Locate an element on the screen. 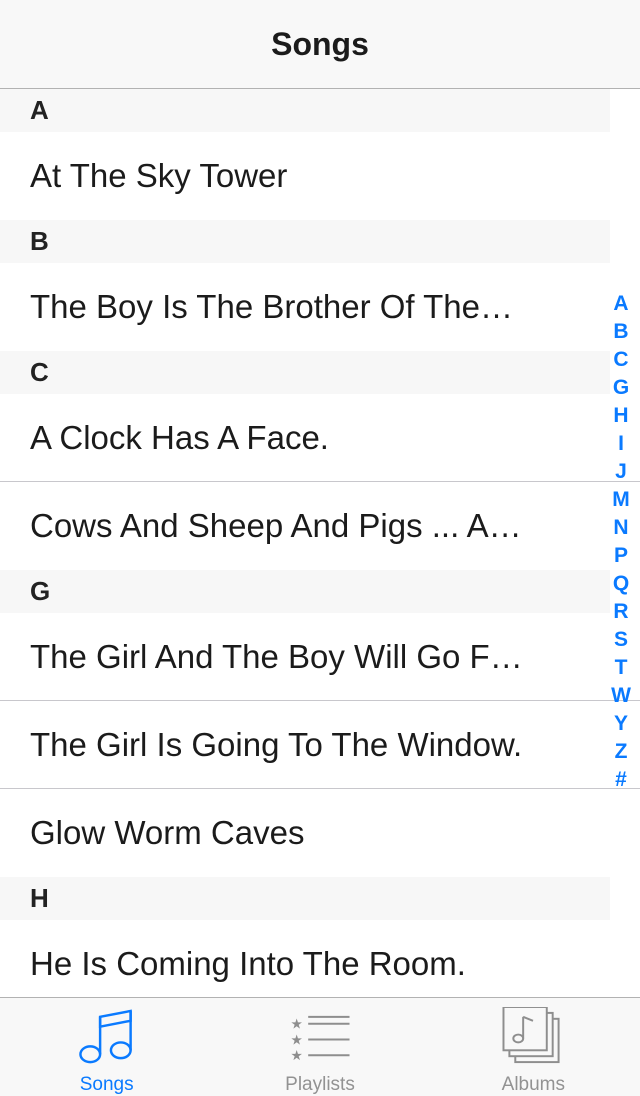 The width and height of the screenshot is (640, 1096). index-letter: Q is located at coordinates (621, 584).